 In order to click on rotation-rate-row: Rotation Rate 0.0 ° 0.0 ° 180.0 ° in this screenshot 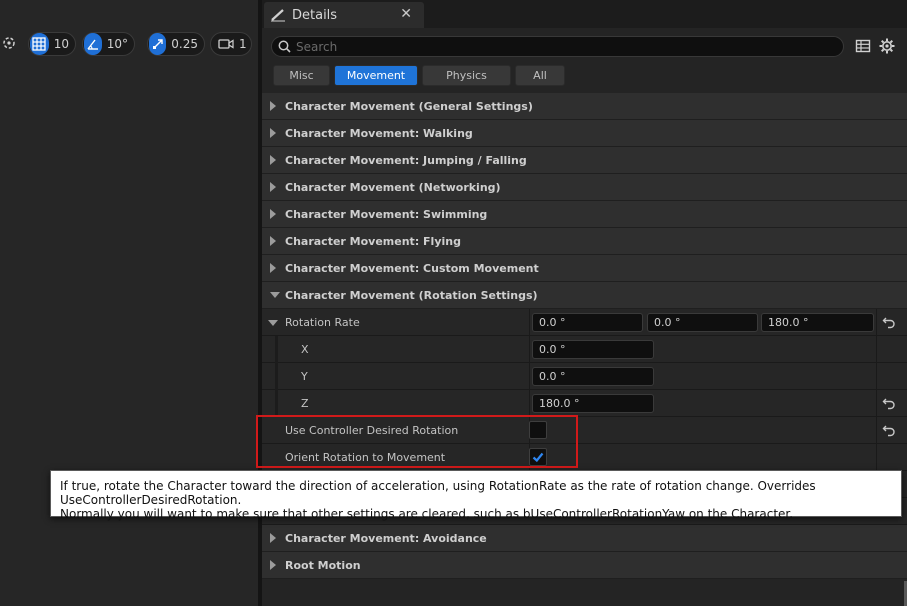, I will do `click(584, 322)`.